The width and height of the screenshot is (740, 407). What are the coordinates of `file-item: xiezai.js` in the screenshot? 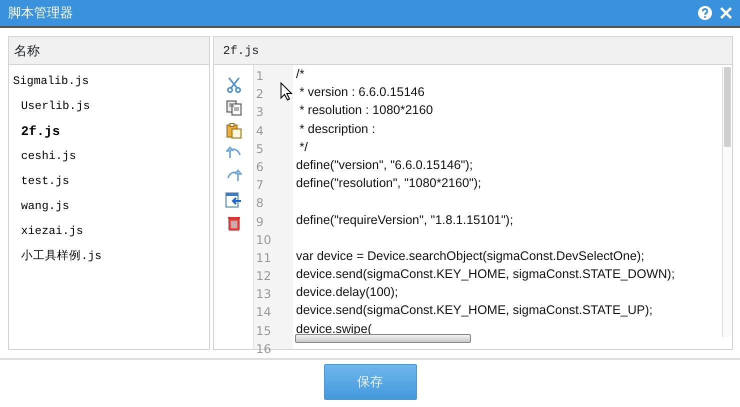 It's located at (109, 231).